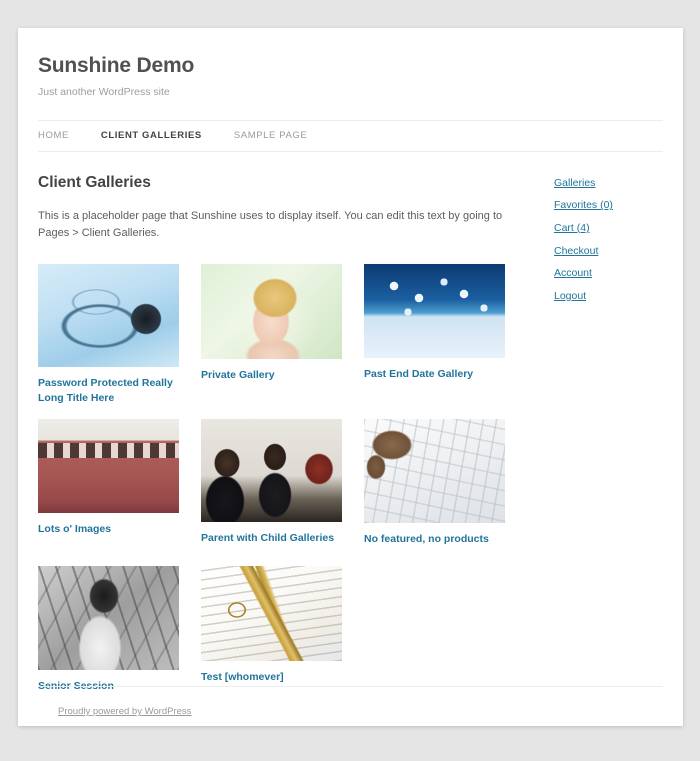 This screenshot has width=700, height=761. Describe the element at coordinates (104, 92) in the screenshot. I see `site-description: Just another WordPress site` at that location.